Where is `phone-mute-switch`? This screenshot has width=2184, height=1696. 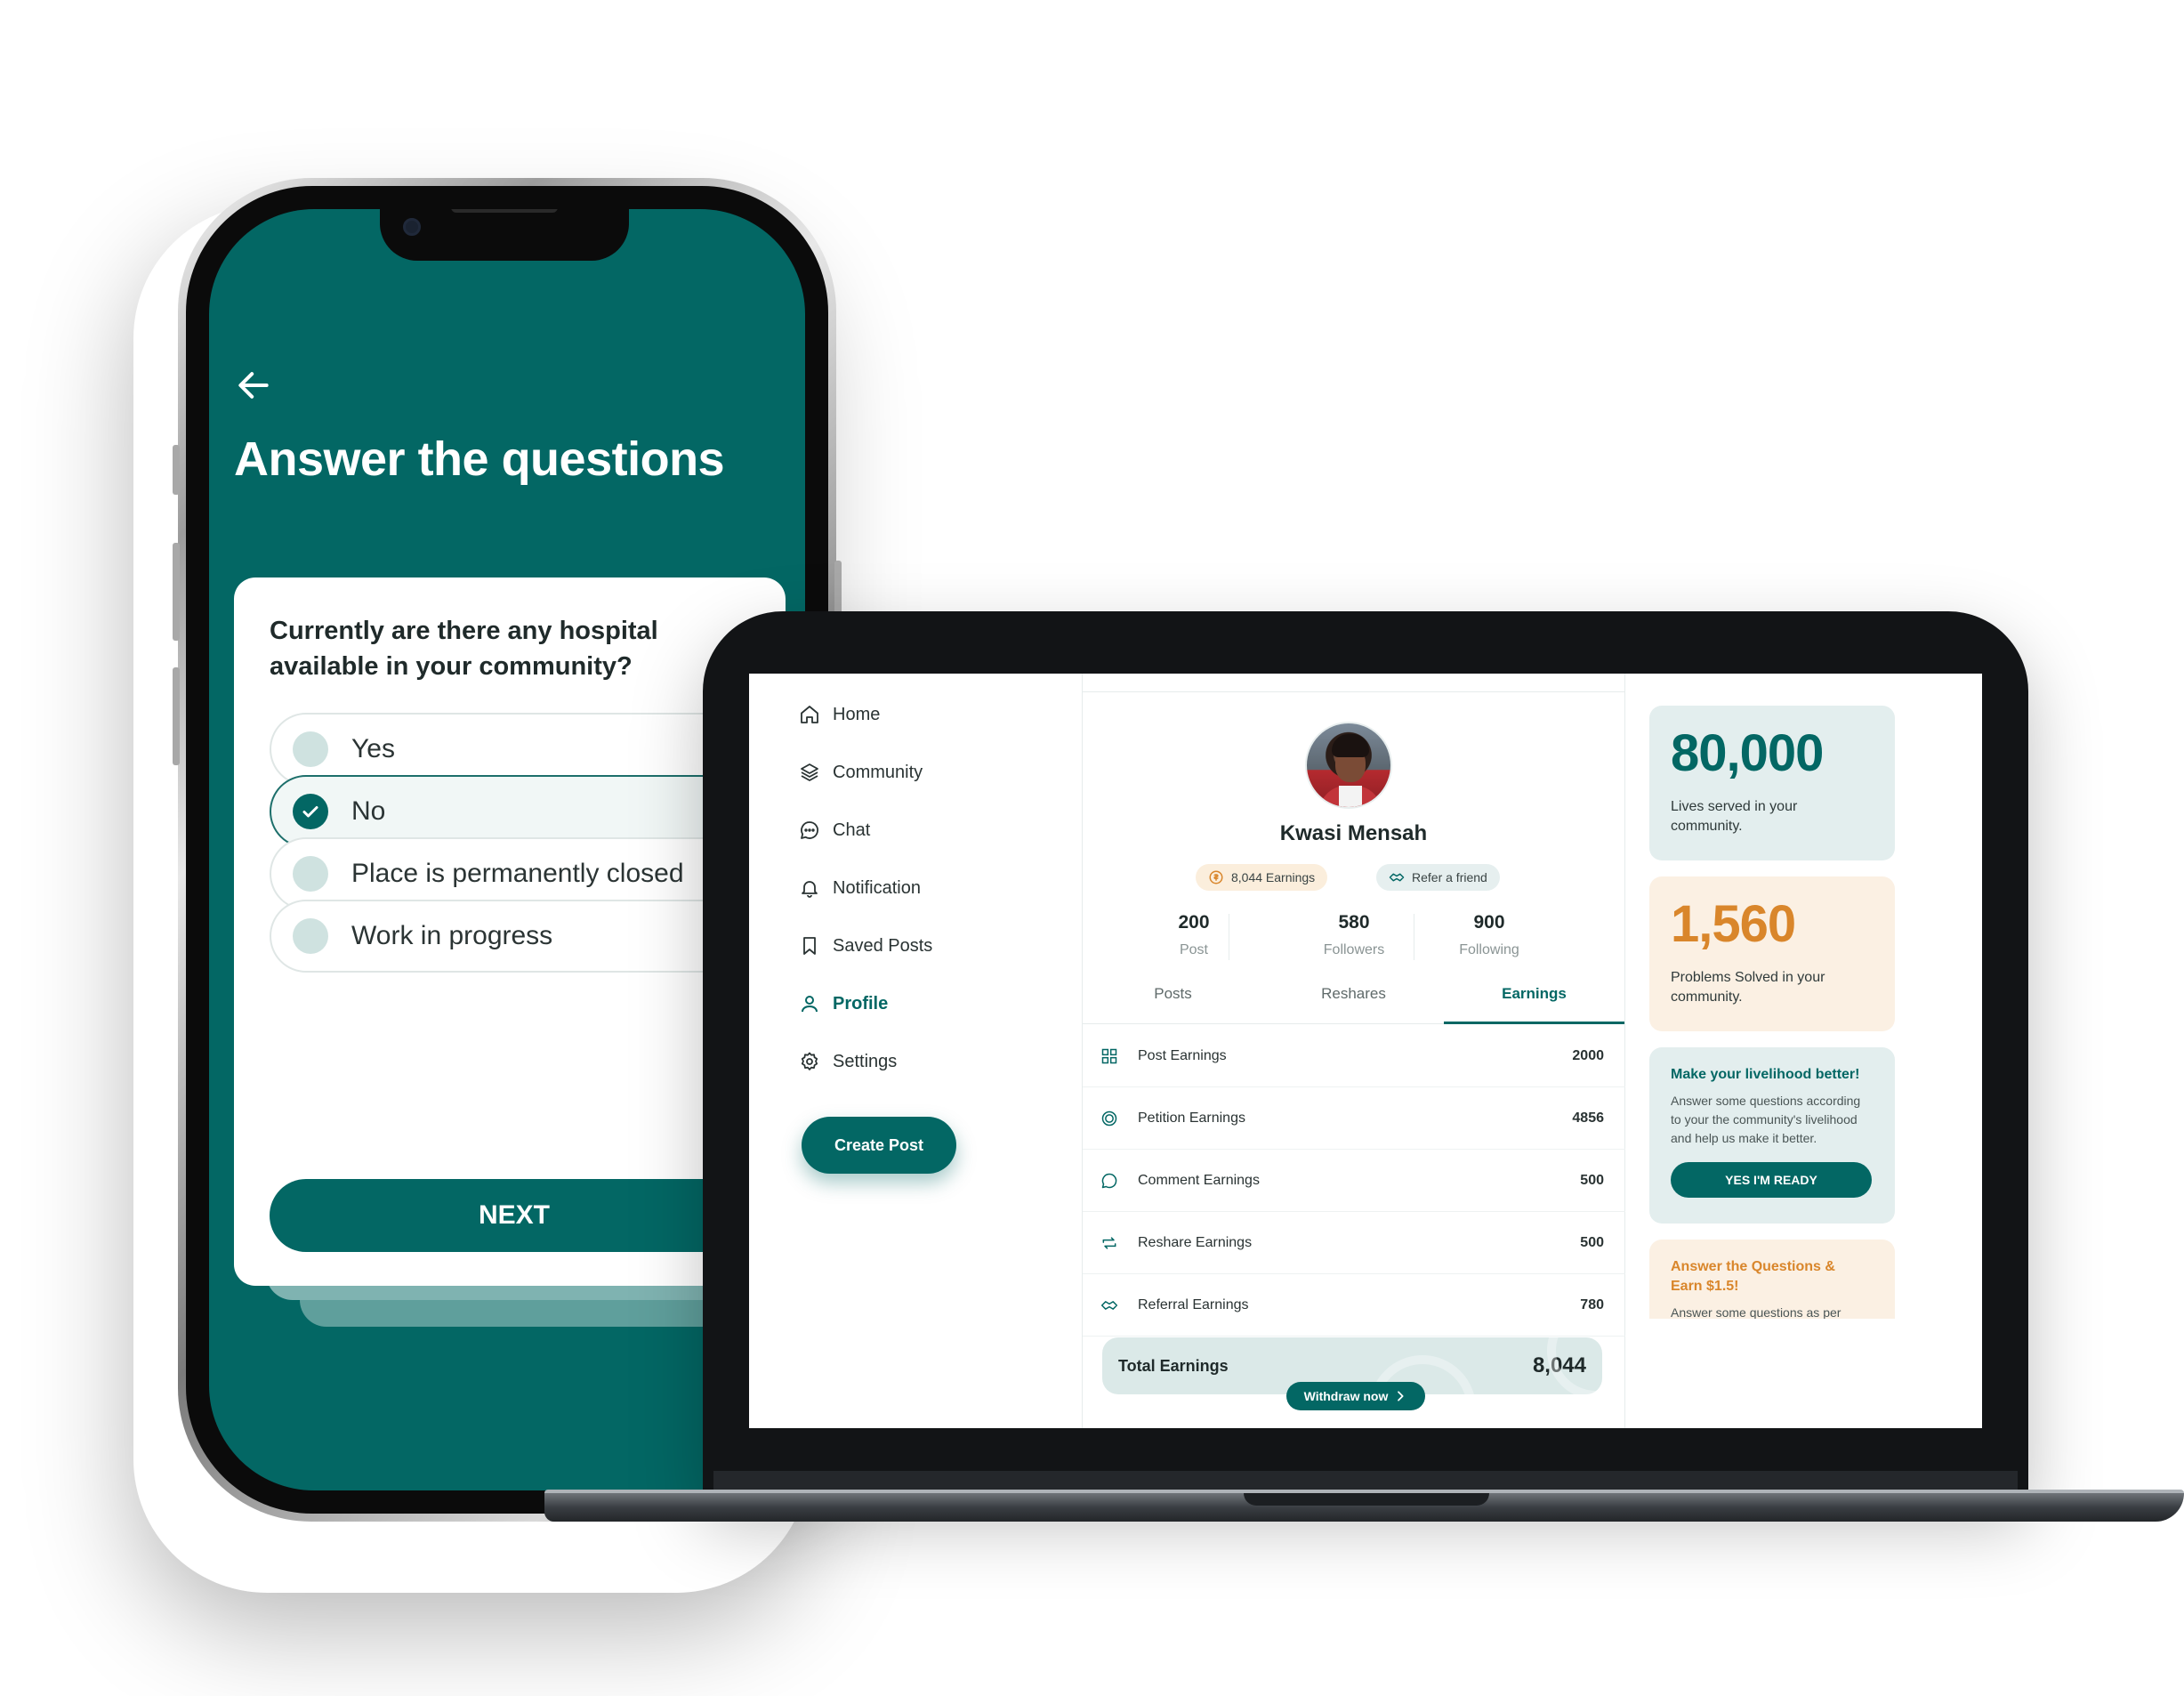
phone-mute-switch is located at coordinates (176, 470).